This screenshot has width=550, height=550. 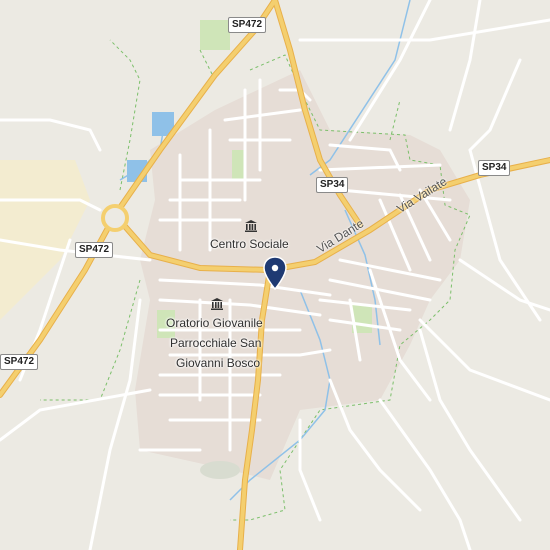 I want to click on poi-label-centro-sociale: Centro Sociale, so click(x=249, y=244).